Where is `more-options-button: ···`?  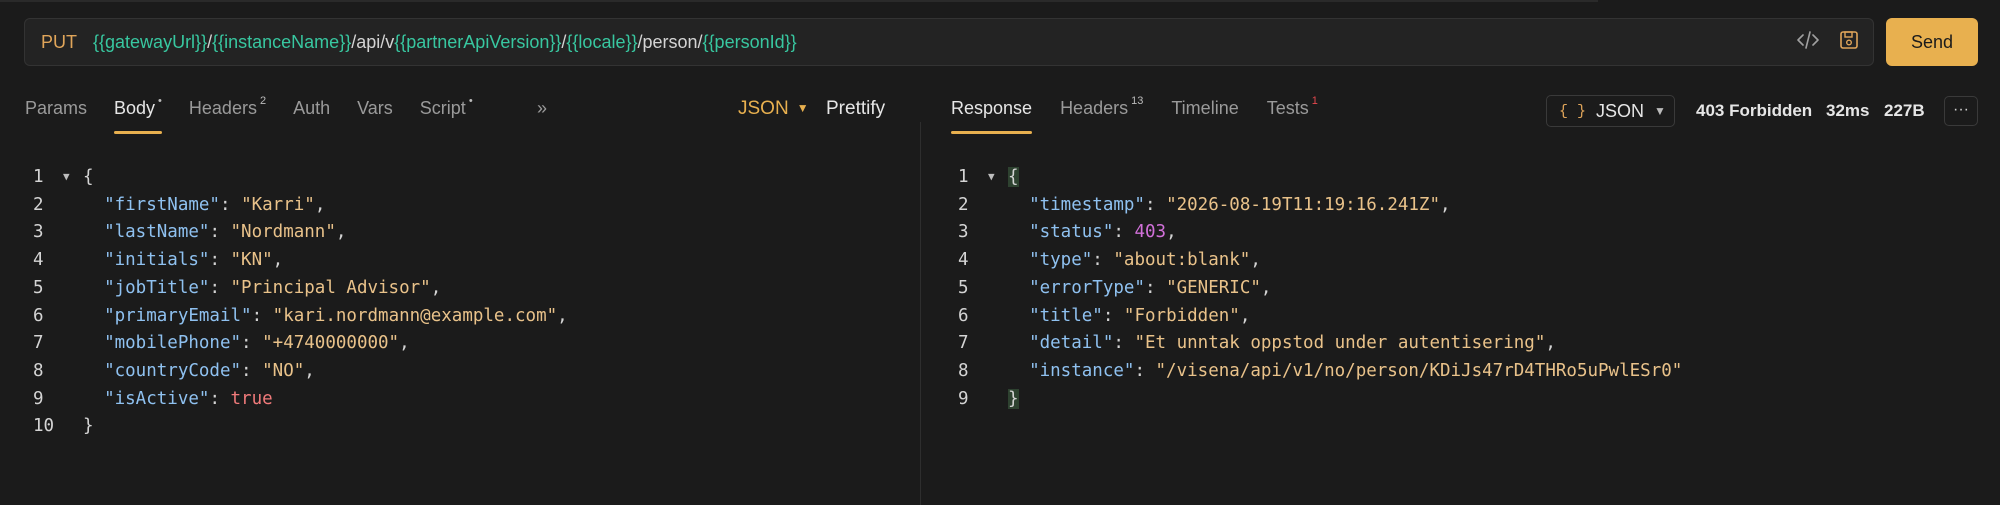
more-options-button: ··· is located at coordinates (1961, 111).